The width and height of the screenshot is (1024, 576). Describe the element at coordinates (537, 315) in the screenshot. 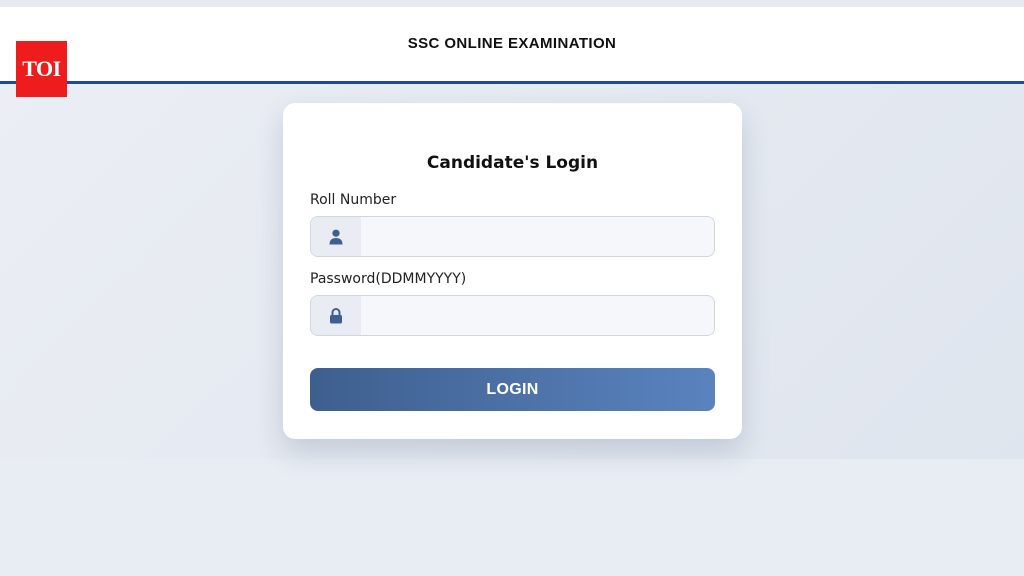

I see `password-input` at that location.